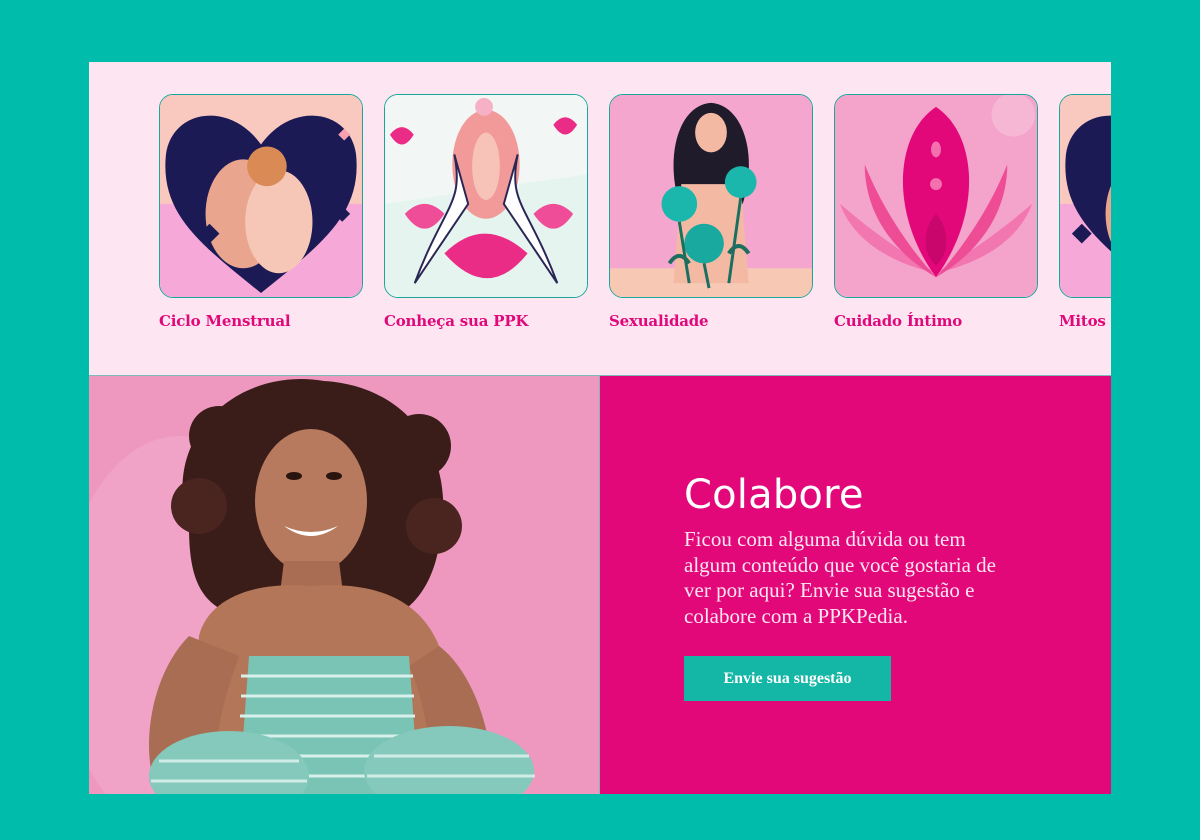 Image resolution: width=1200 pixels, height=840 pixels. What do you see at coordinates (774, 495) in the screenshot?
I see `collaborate-title: Colabore` at bounding box center [774, 495].